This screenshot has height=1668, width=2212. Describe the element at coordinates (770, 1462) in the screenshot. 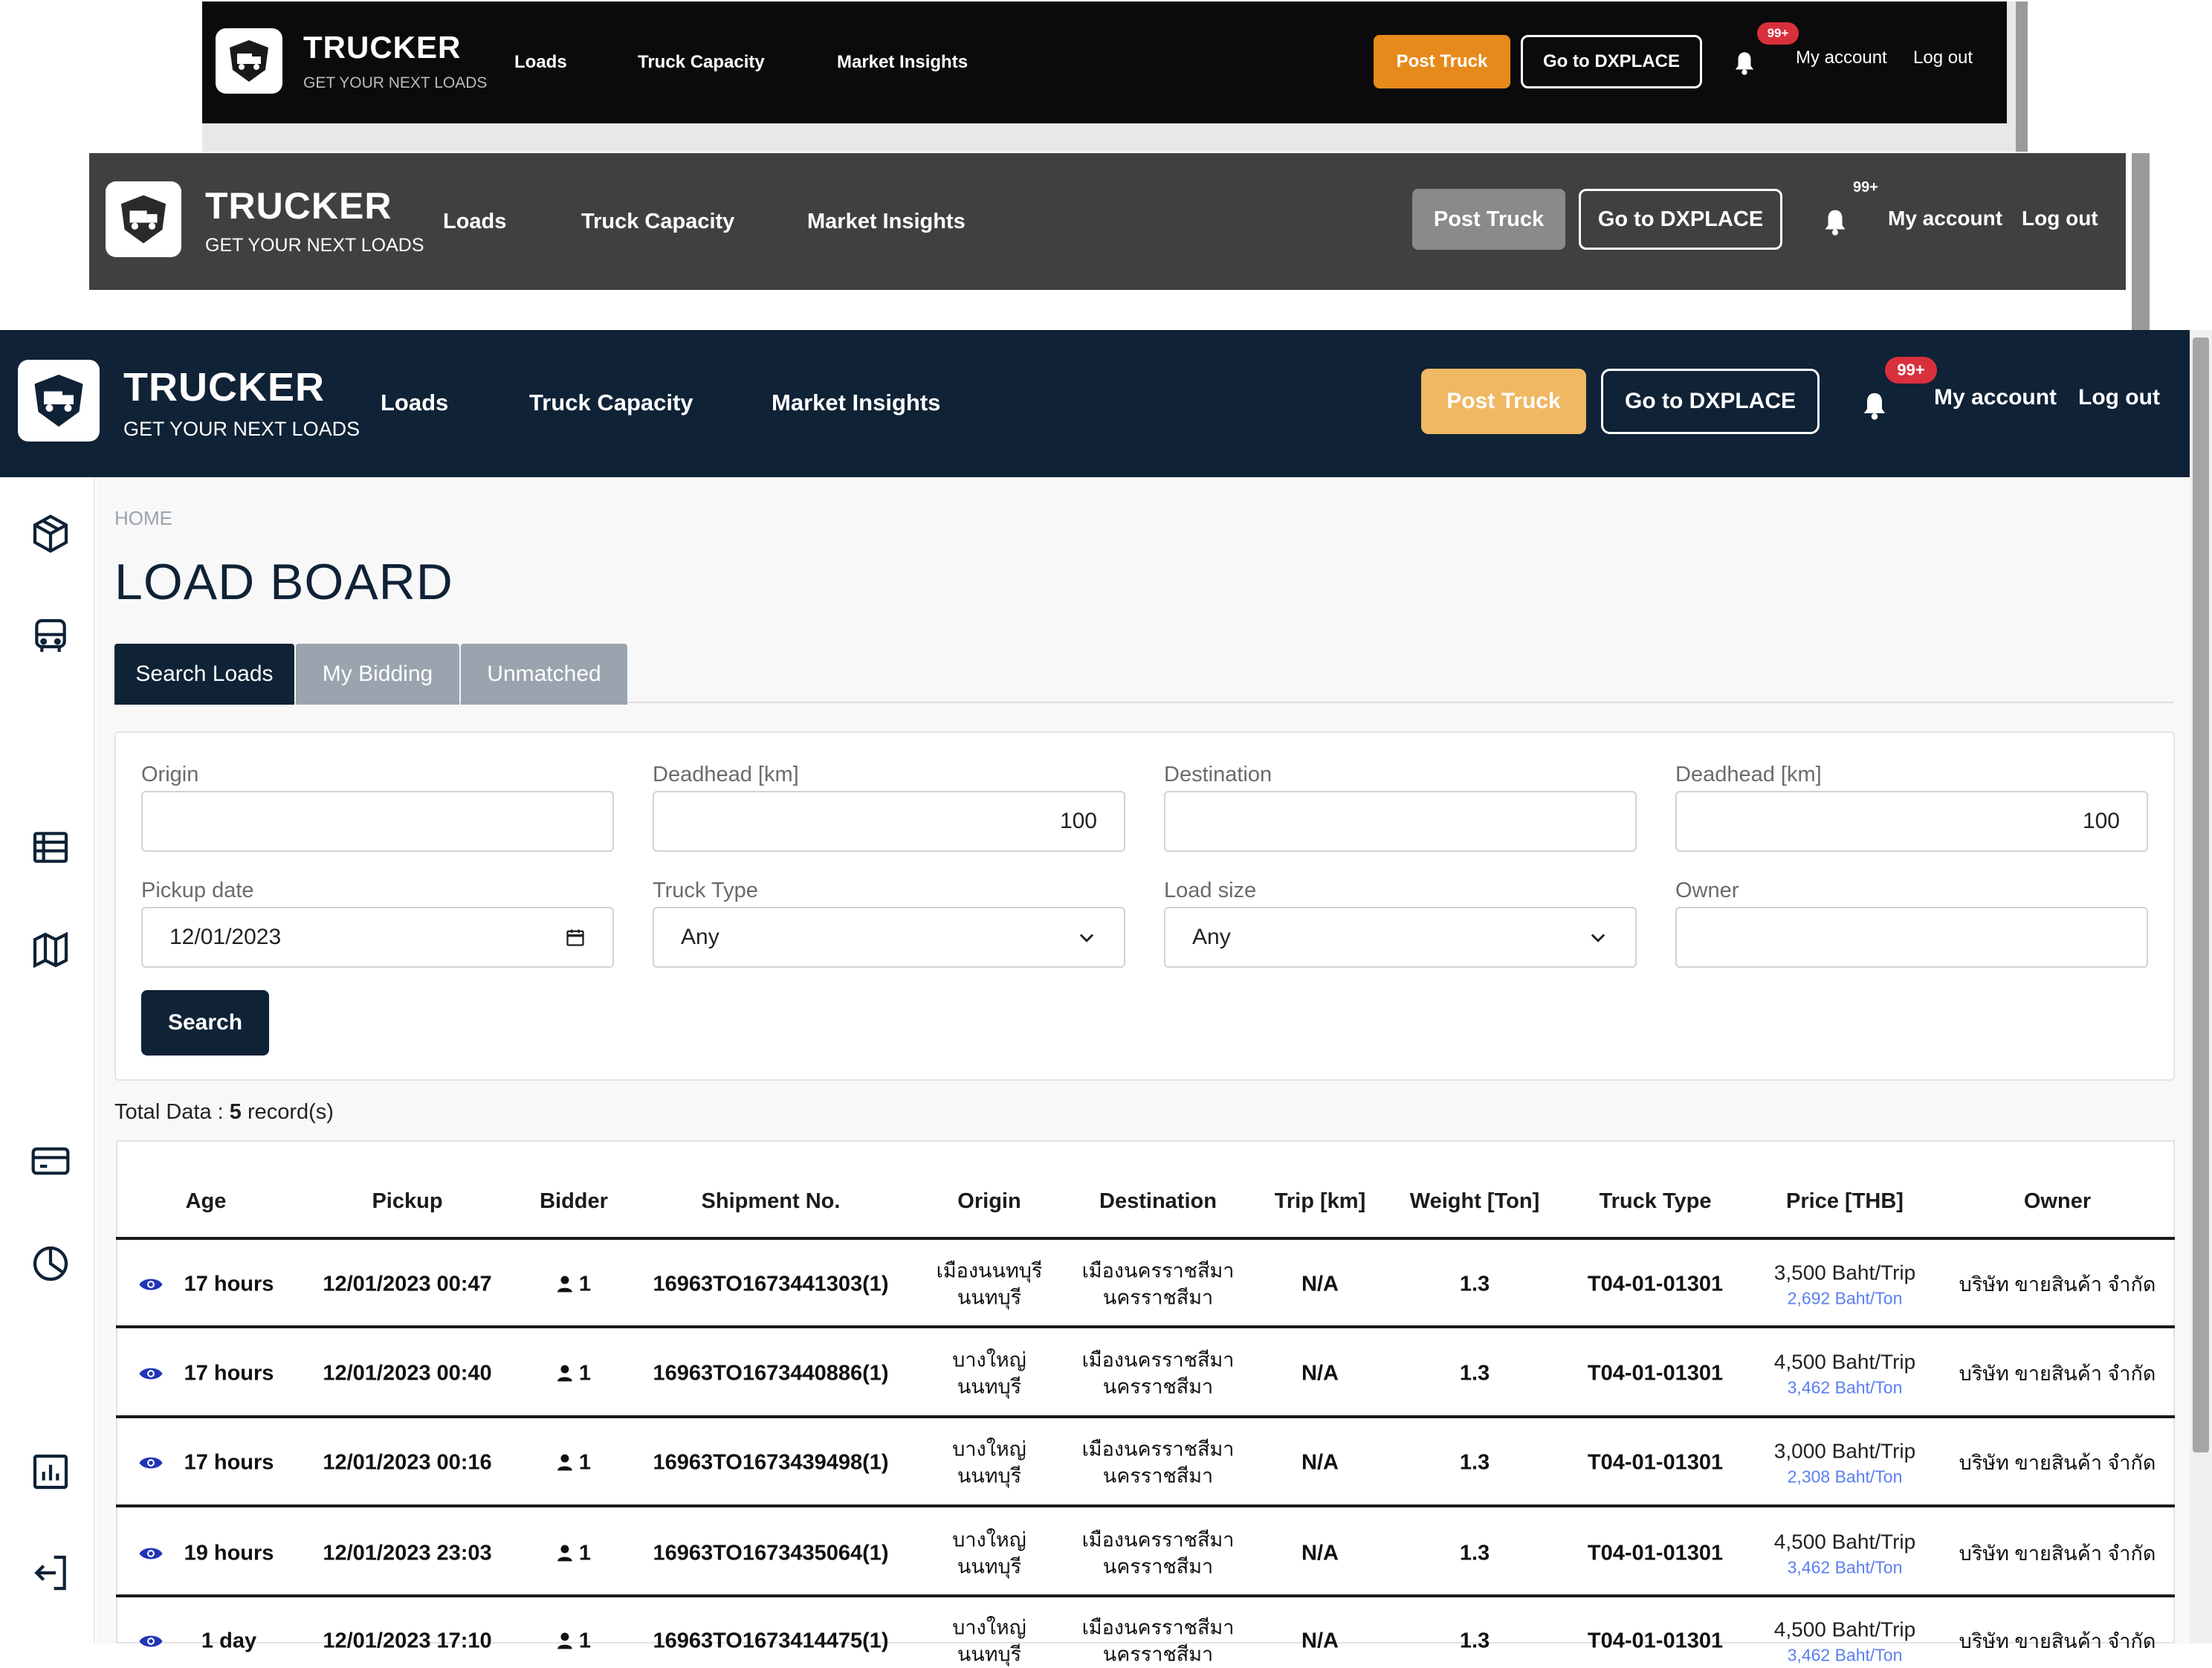

I see `row-shipment-no: 16963TO1673439498(1)` at that location.